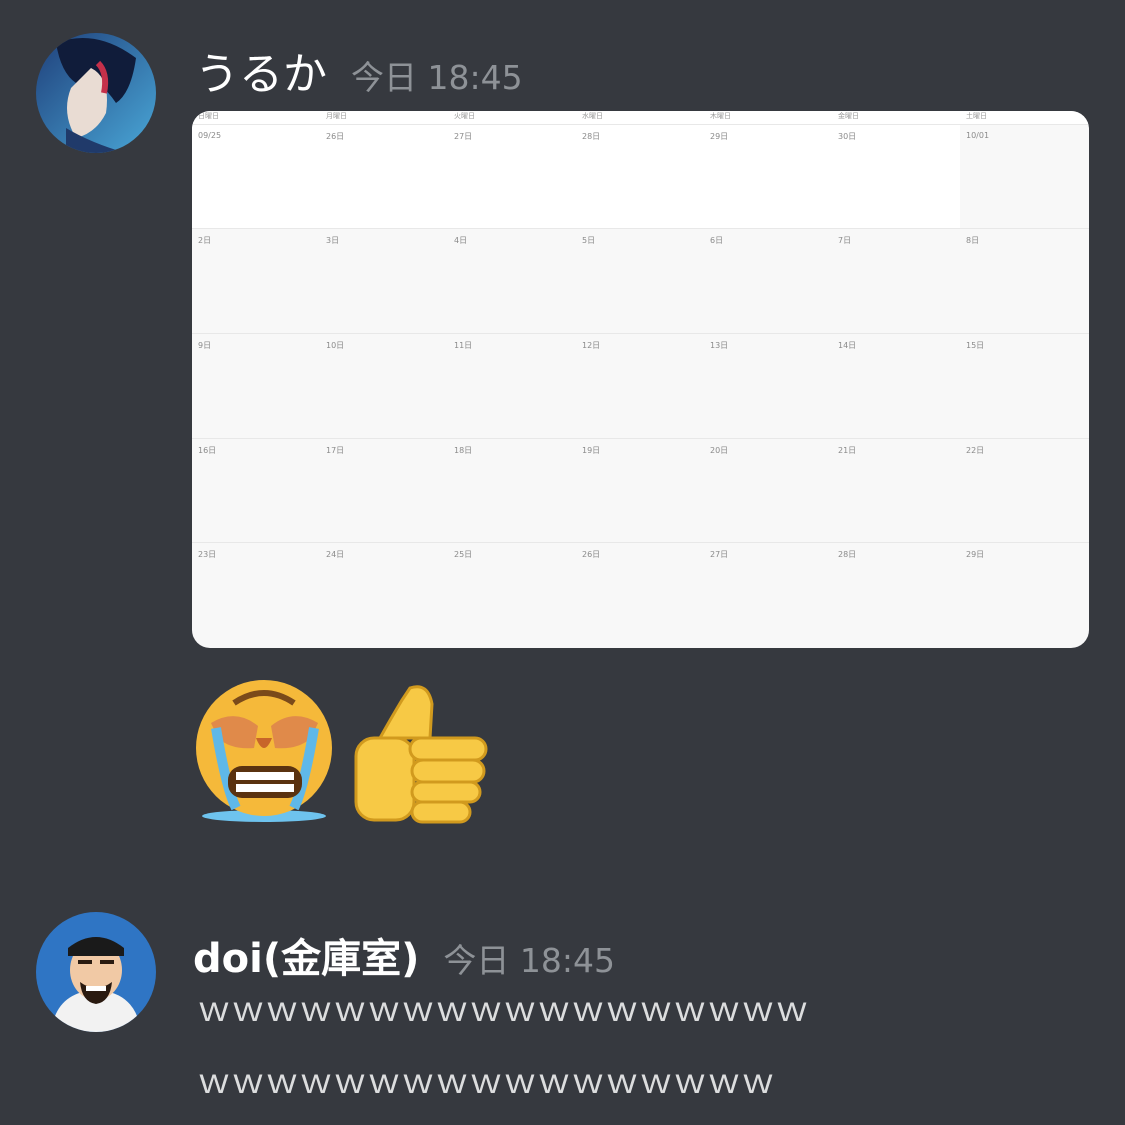  Describe the element at coordinates (463, 554) in the screenshot. I see `day-label: 25日` at that location.